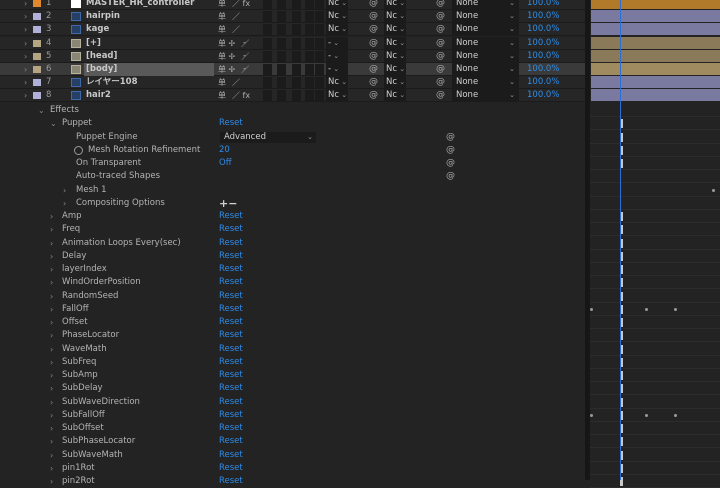 The width and height of the screenshot is (720, 488). What do you see at coordinates (292, 229) in the screenshot?
I see `property-row: › Freq Reset` at bounding box center [292, 229].